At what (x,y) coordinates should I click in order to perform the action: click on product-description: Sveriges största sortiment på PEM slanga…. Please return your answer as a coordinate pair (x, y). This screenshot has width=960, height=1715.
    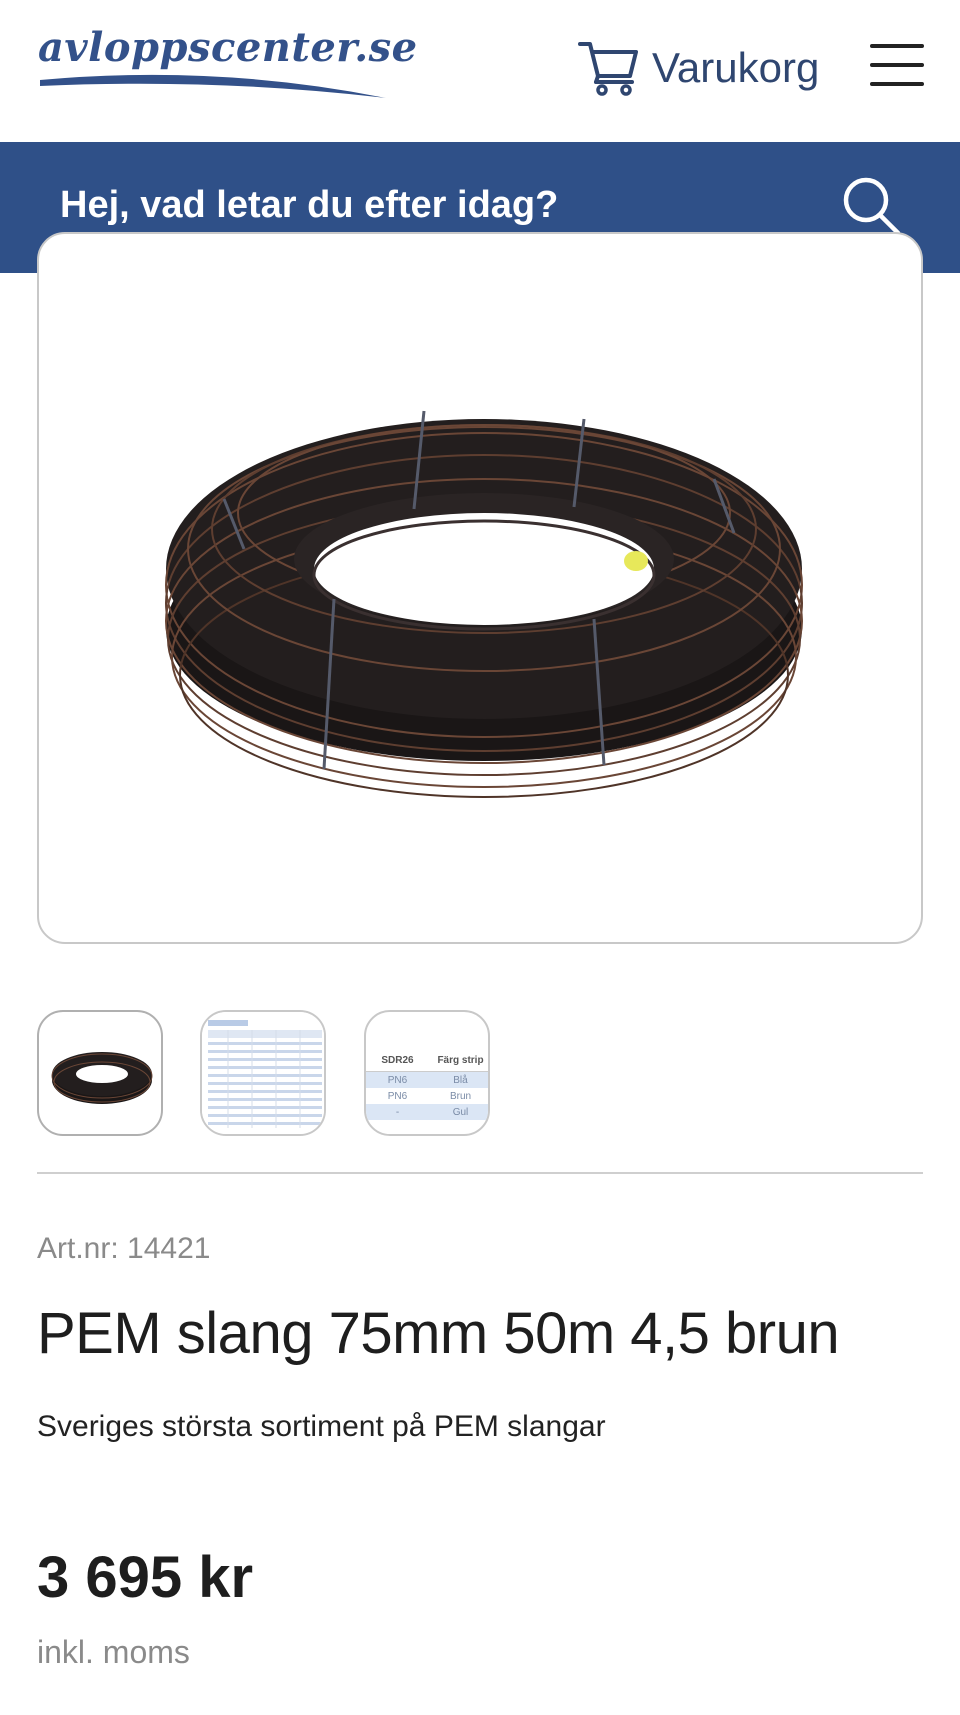
    Looking at the image, I should click on (321, 1426).